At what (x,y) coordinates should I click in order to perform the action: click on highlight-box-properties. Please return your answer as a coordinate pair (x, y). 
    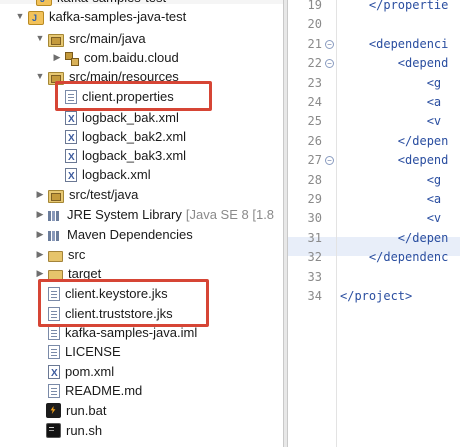
    Looking at the image, I should click on (133, 96).